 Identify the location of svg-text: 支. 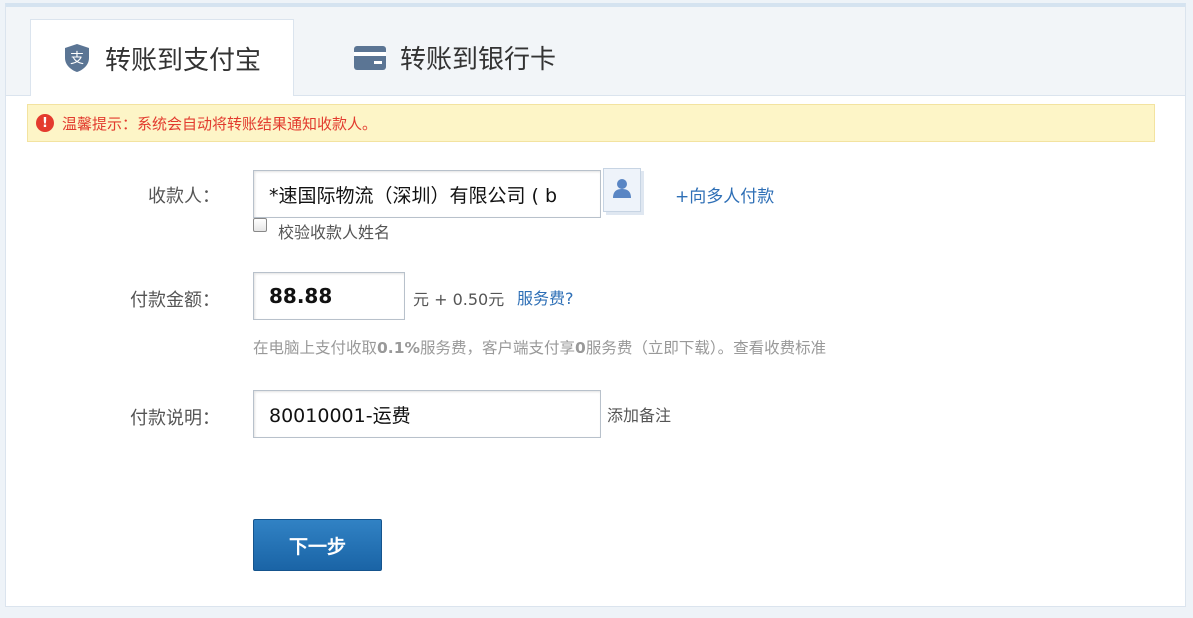
(77, 59).